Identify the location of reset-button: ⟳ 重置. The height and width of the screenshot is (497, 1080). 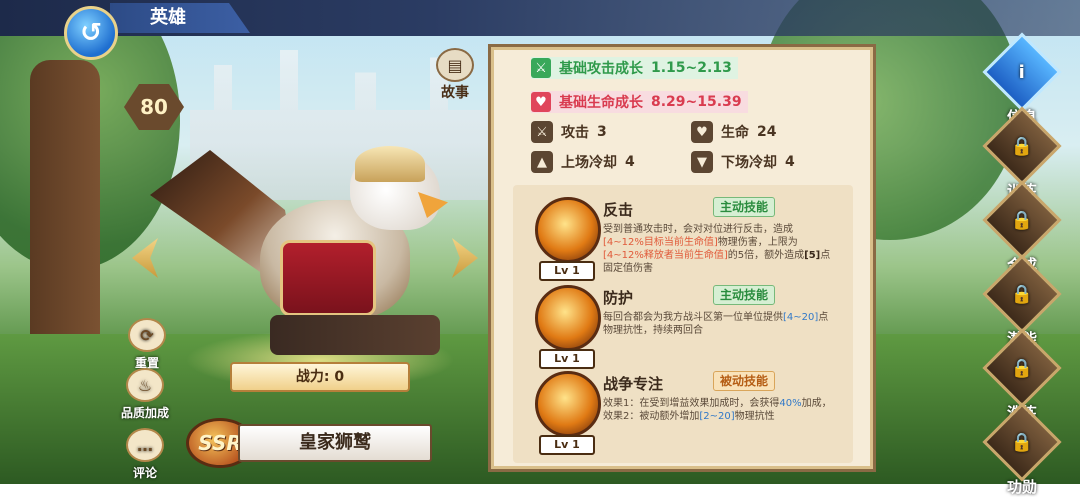
(147, 344).